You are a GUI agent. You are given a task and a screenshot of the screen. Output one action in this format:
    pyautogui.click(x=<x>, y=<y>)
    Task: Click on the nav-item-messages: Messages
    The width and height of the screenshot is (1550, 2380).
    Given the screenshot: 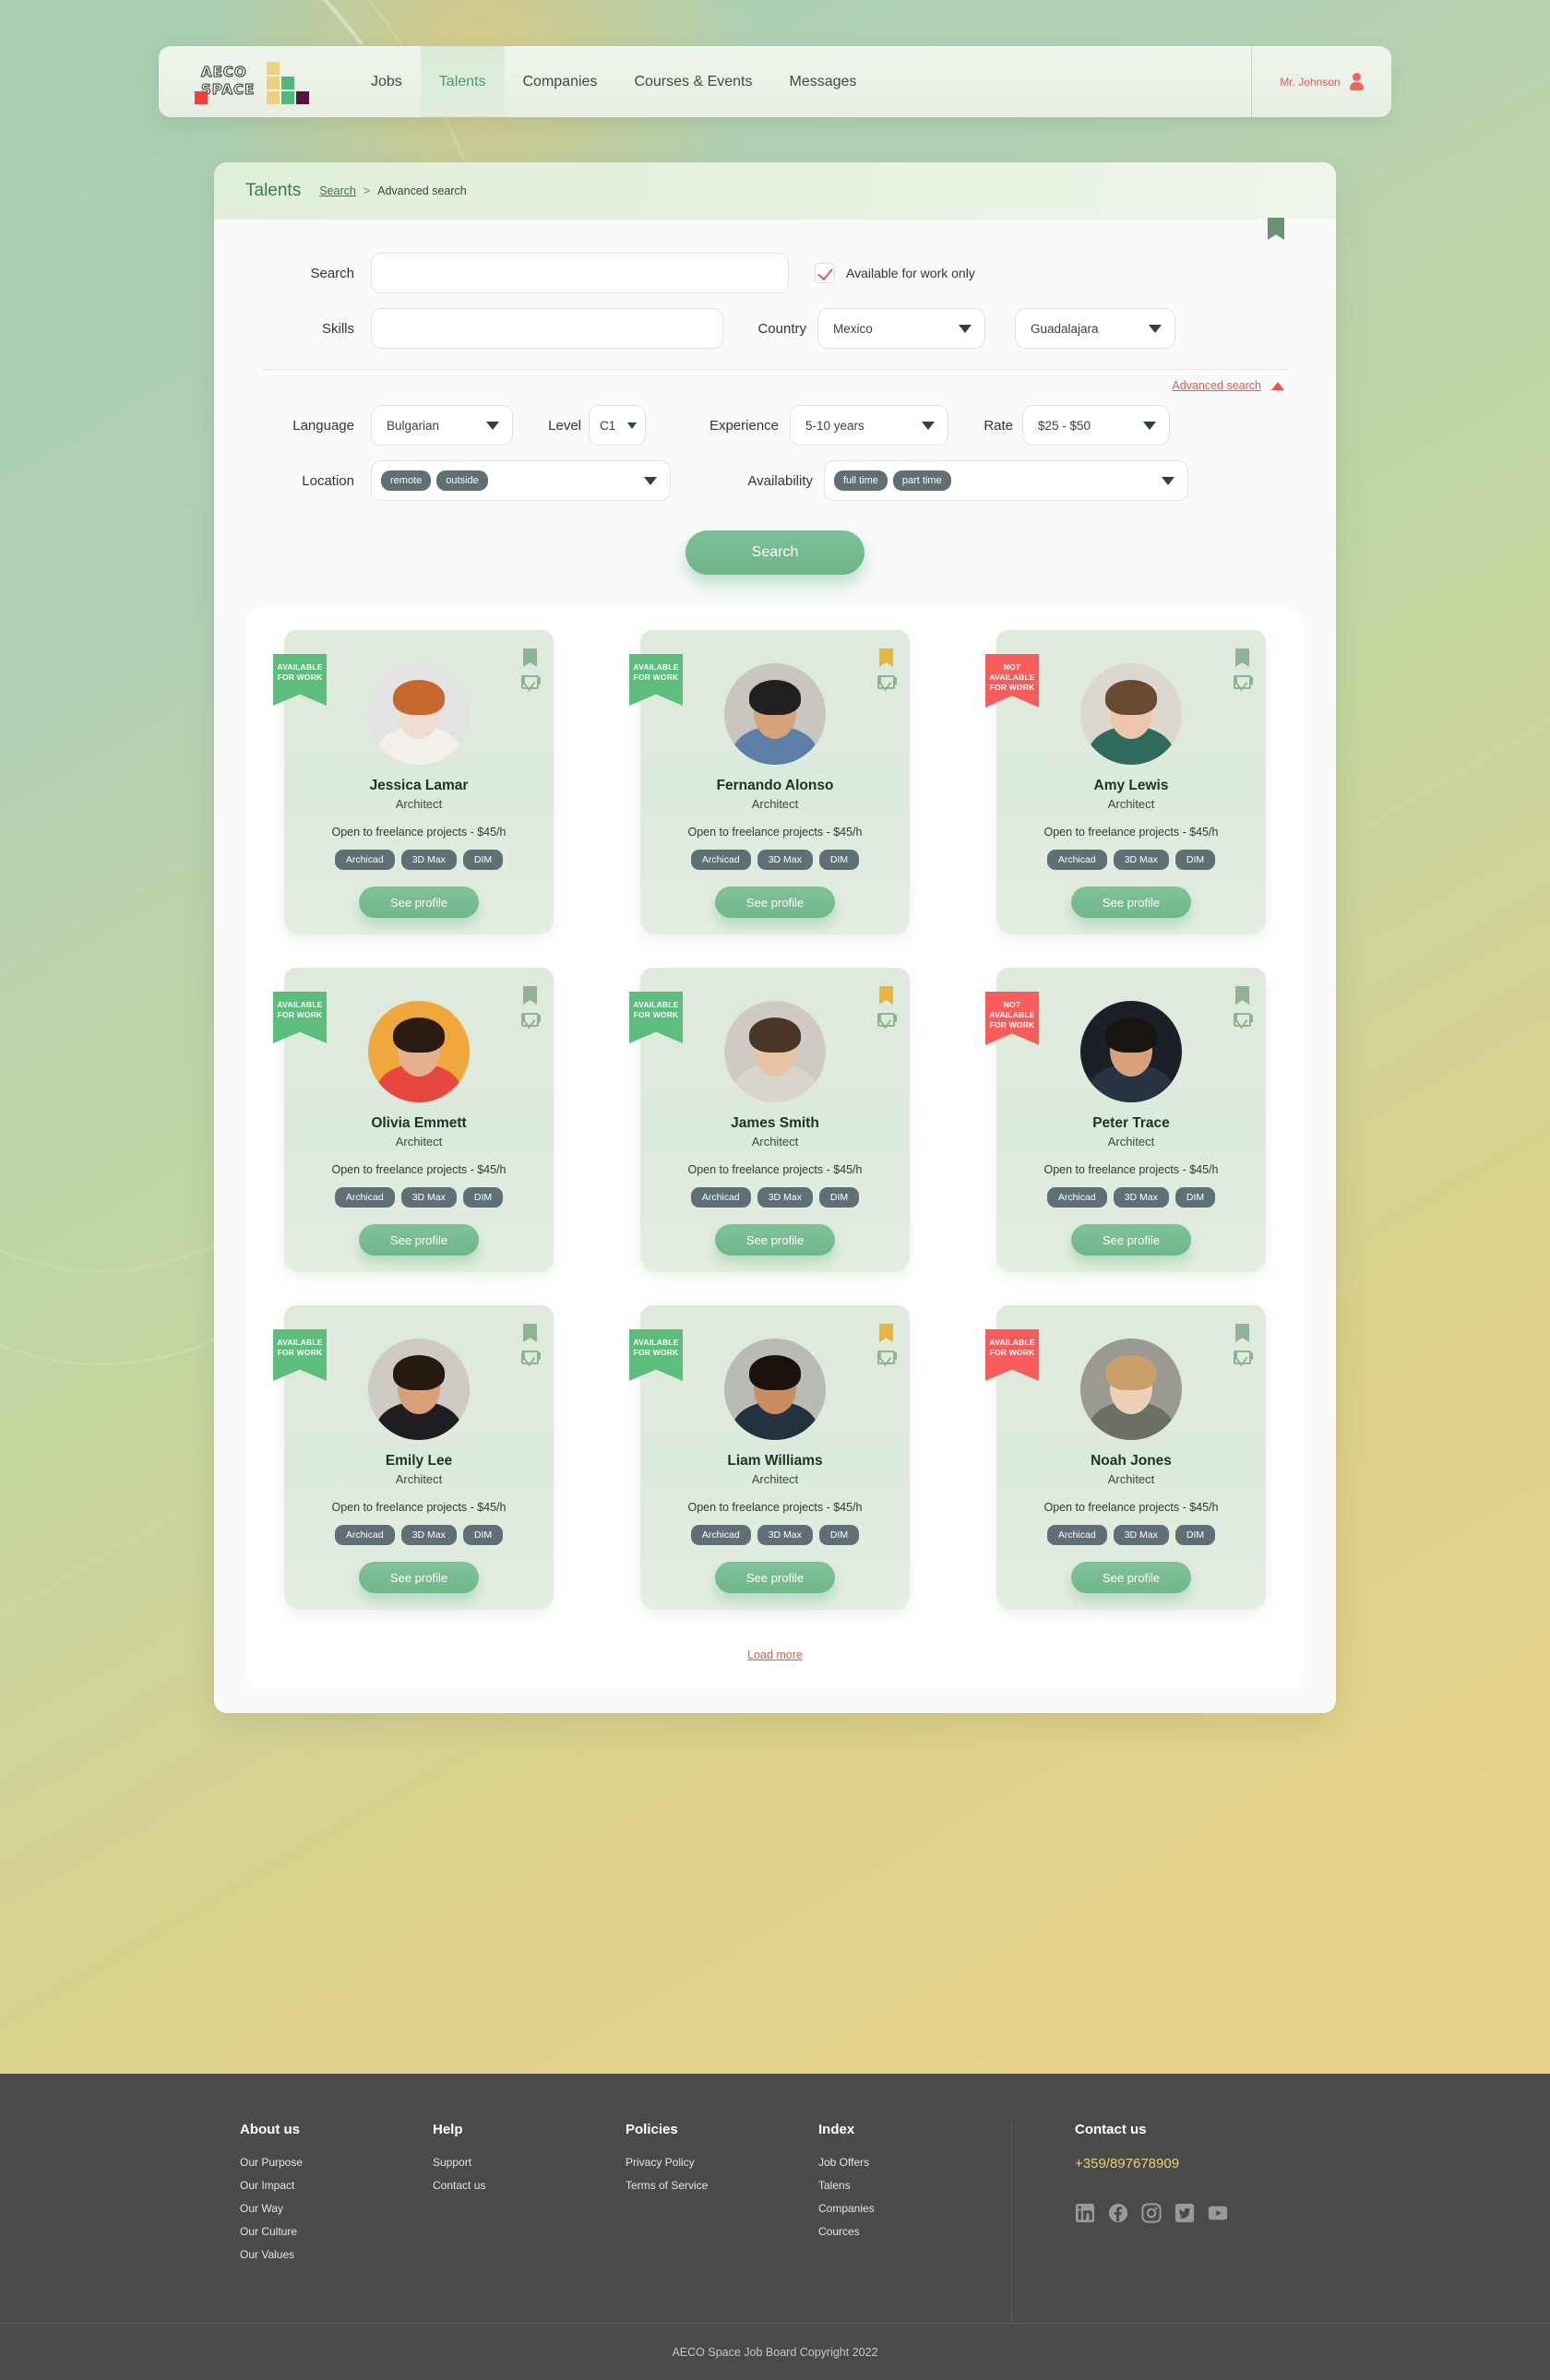 What is the action you would take?
    pyautogui.click(x=824, y=81)
    